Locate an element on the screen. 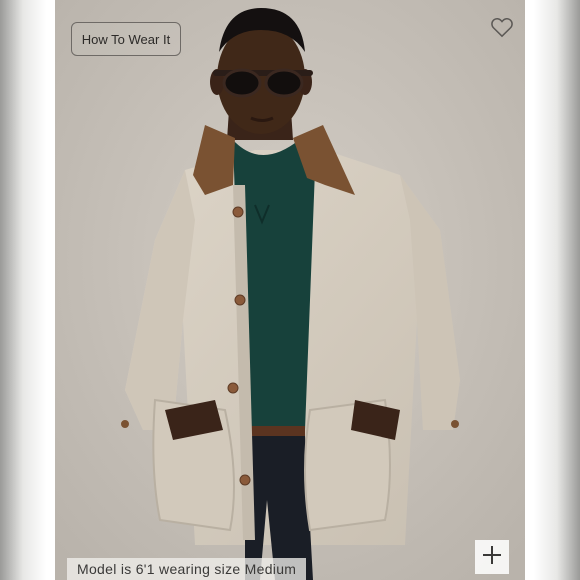  model-size-caption: Model is 6'1 wearing size Medium is located at coordinates (187, 569).